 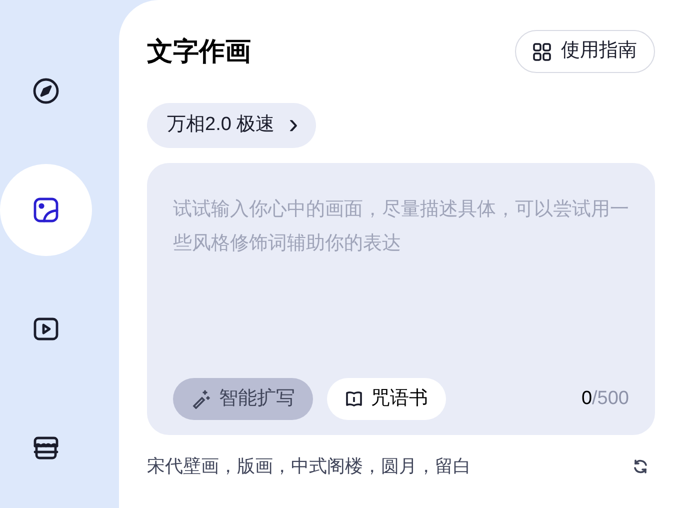 I want to click on refresh-icon, so click(x=640, y=466).